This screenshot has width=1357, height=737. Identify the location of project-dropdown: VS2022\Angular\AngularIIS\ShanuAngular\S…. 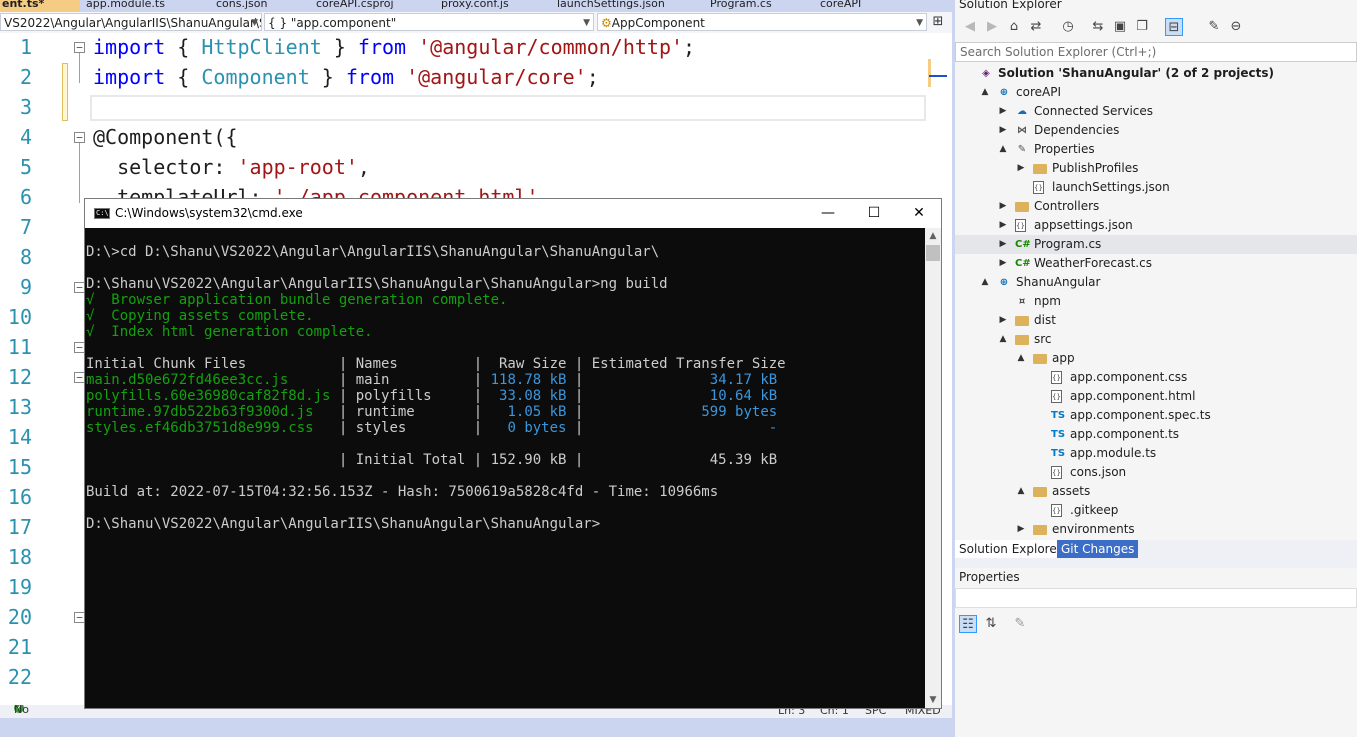
(131, 22).